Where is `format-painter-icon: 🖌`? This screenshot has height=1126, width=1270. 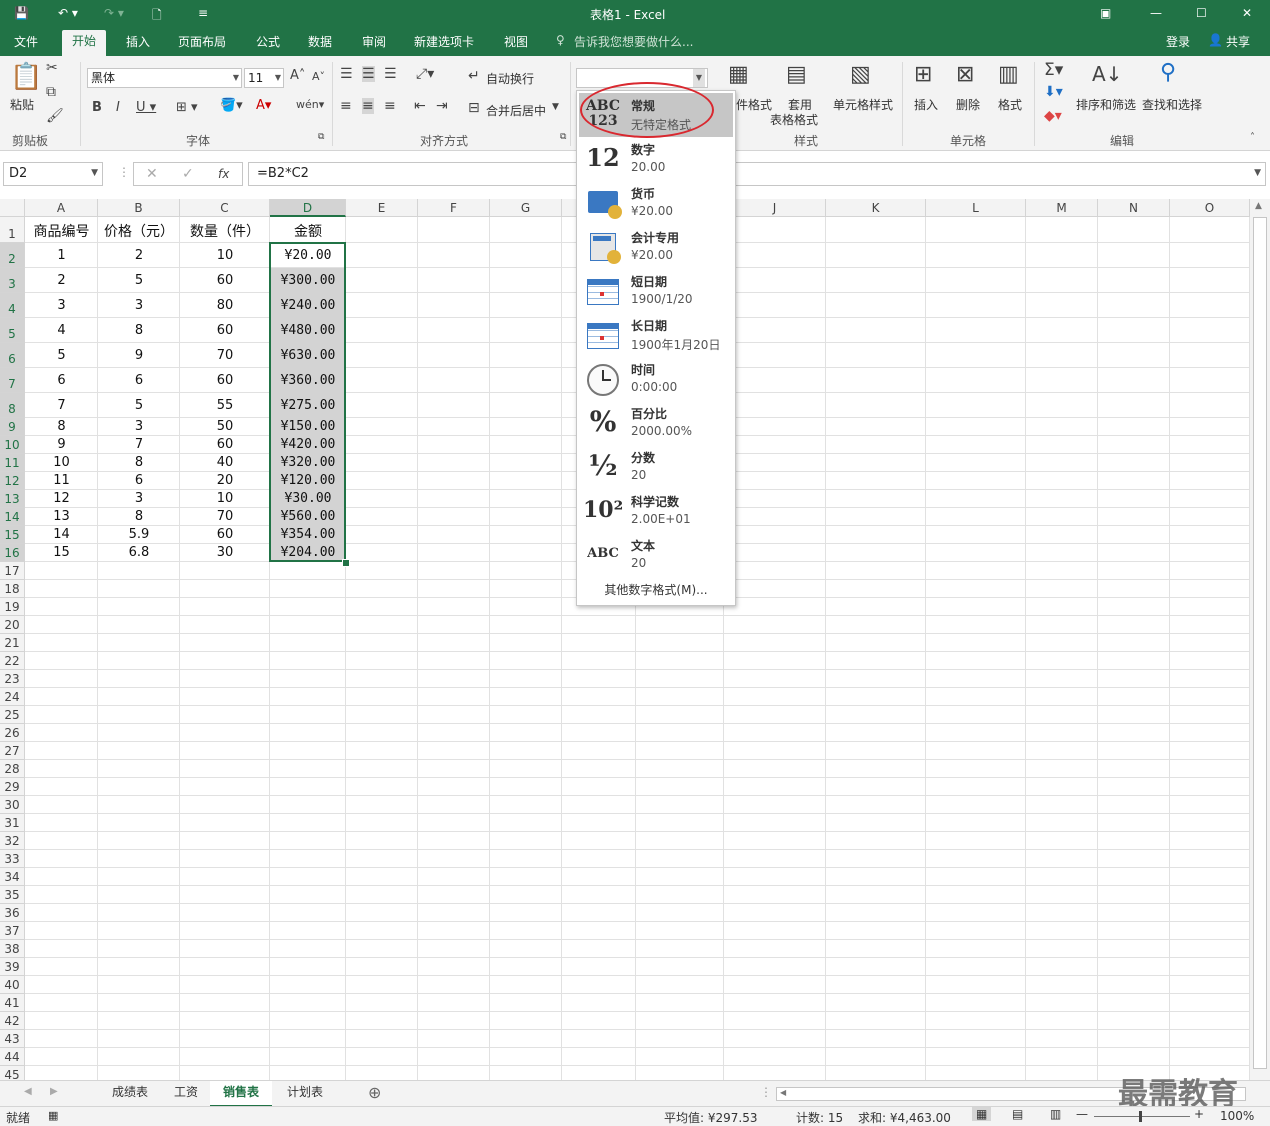
format-painter-icon: 🖌 is located at coordinates (55, 116).